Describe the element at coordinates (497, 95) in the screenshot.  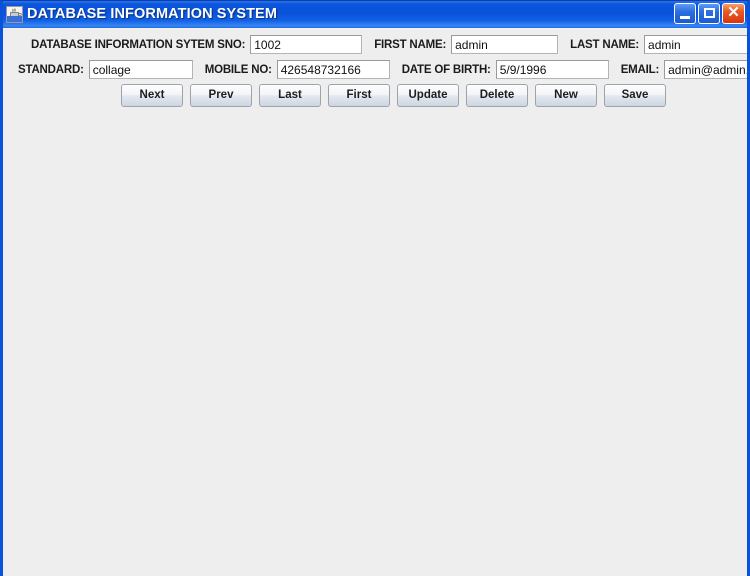
I see `delete-button: Delete` at that location.